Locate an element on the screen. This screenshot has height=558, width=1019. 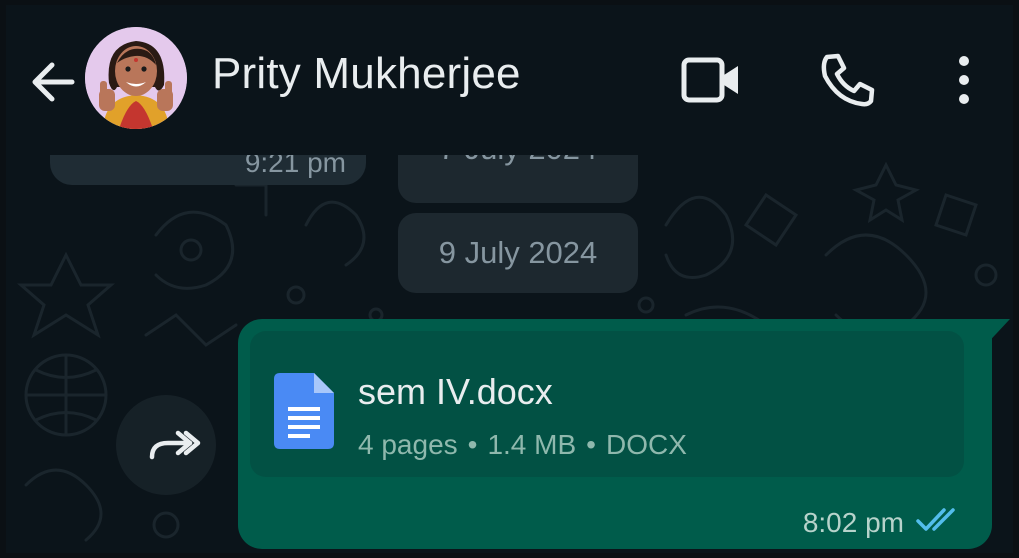
date-chip: 9 July 2024 is located at coordinates (518, 253).